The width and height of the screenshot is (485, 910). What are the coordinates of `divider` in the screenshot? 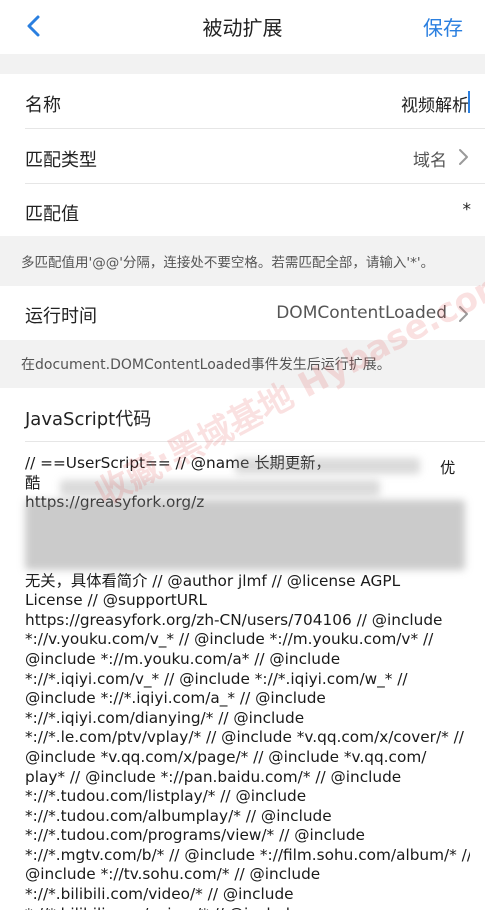 It's located at (255, 441).